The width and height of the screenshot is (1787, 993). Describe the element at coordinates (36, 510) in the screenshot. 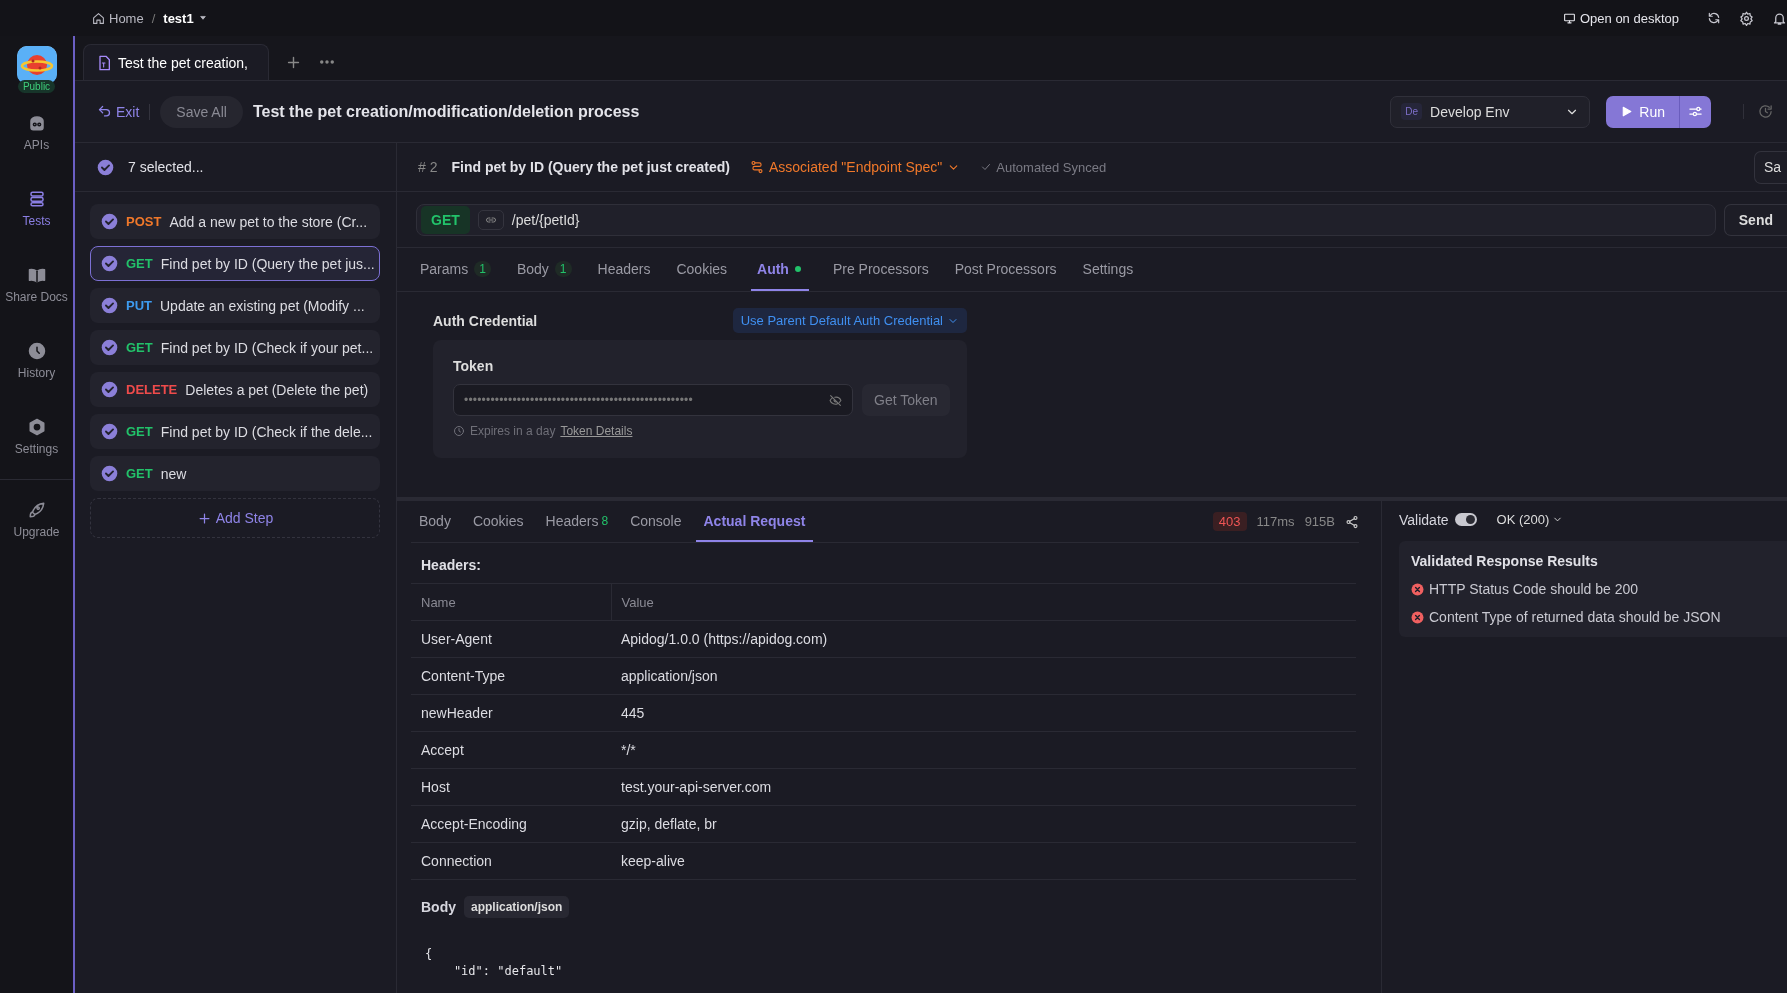

I see `rocket-icon` at that location.